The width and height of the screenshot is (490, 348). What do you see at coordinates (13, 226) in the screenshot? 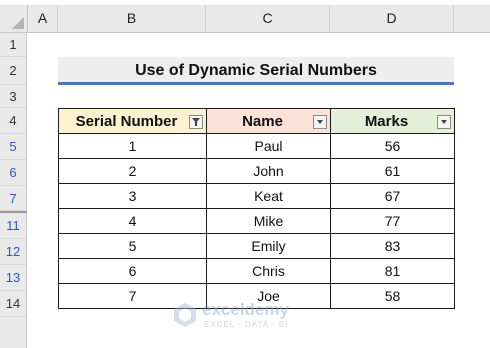
I see `row-header-11: 11` at bounding box center [13, 226].